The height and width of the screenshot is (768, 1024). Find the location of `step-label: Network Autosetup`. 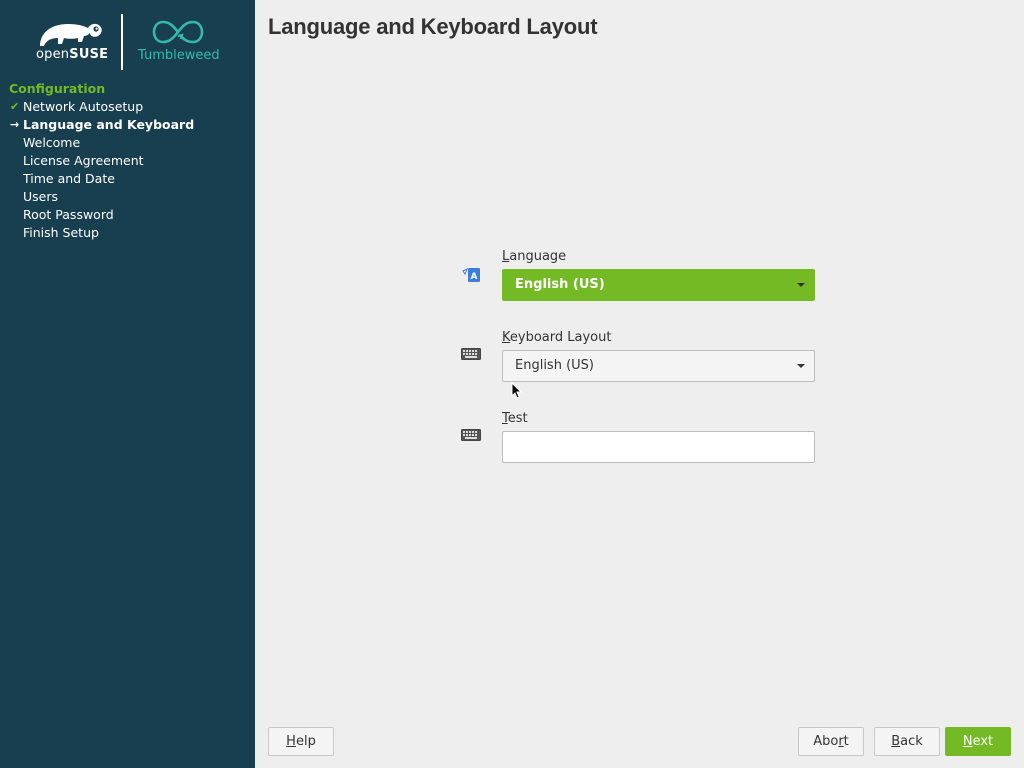

step-label: Network Autosetup is located at coordinates (83, 106).